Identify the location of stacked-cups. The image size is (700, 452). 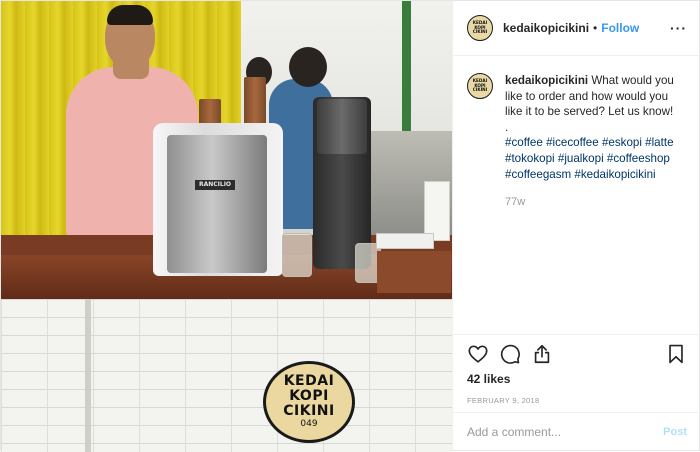
(255, 103).